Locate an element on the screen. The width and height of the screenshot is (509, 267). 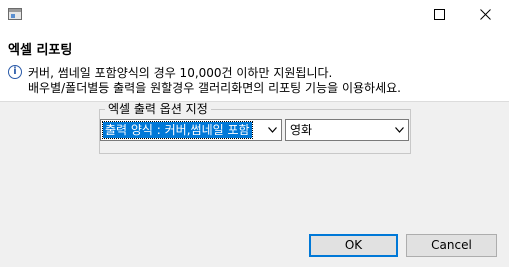
maximize-button is located at coordinates (440, 15).